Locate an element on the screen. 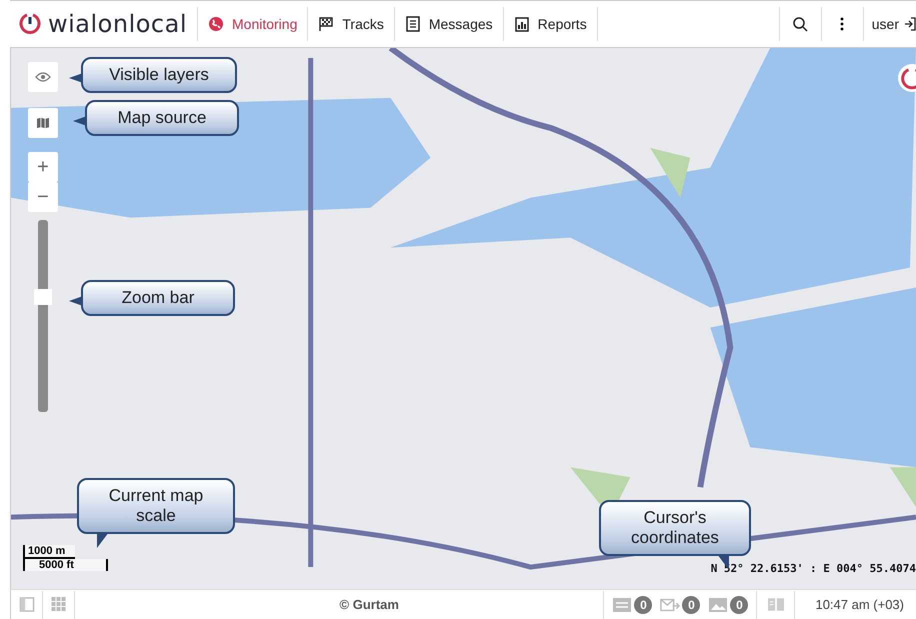  grid-icon is located at coordinates (58, 604).